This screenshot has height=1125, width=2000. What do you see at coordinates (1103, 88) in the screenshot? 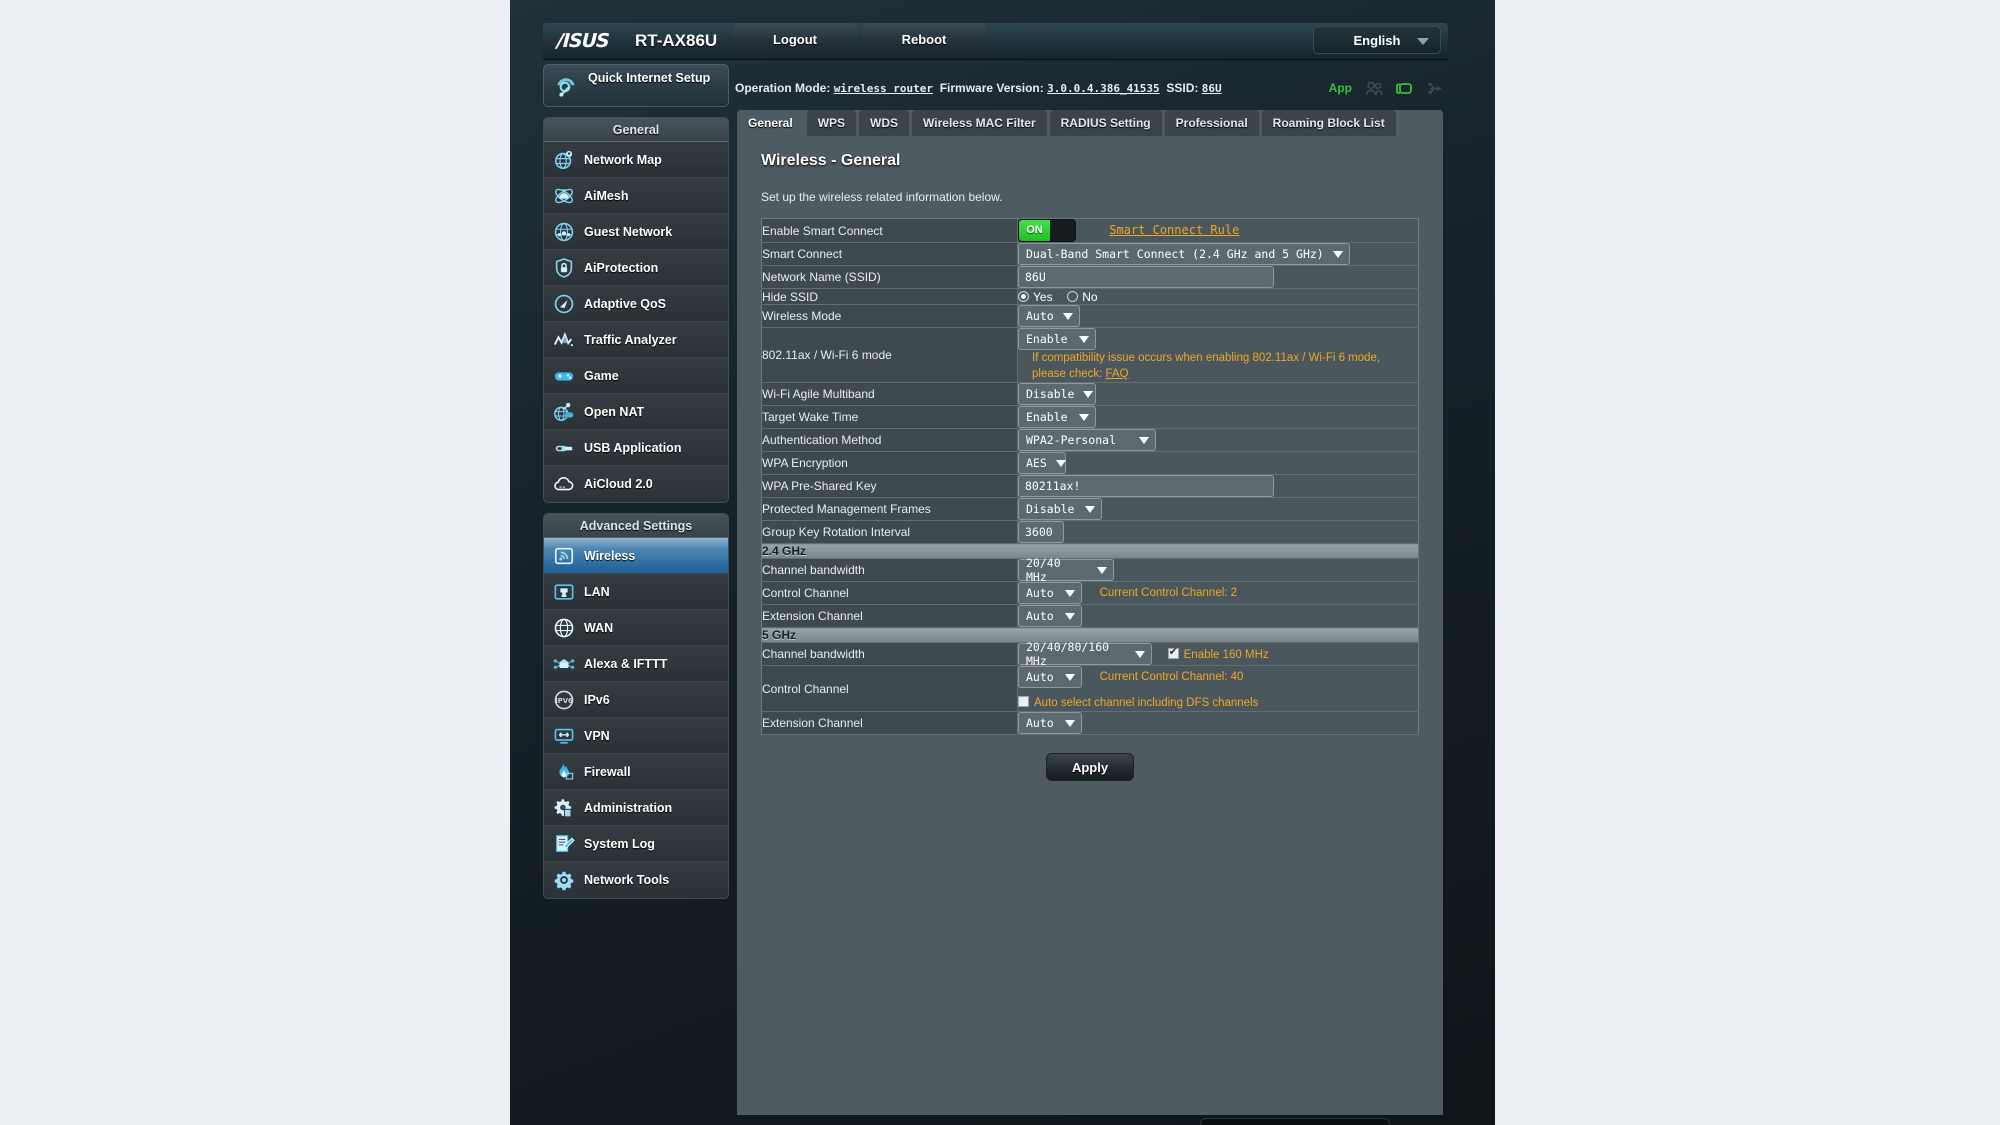
I see `firmware-version-value: 3.0.0.4.386_41535` at bounding box center [1103, 88].